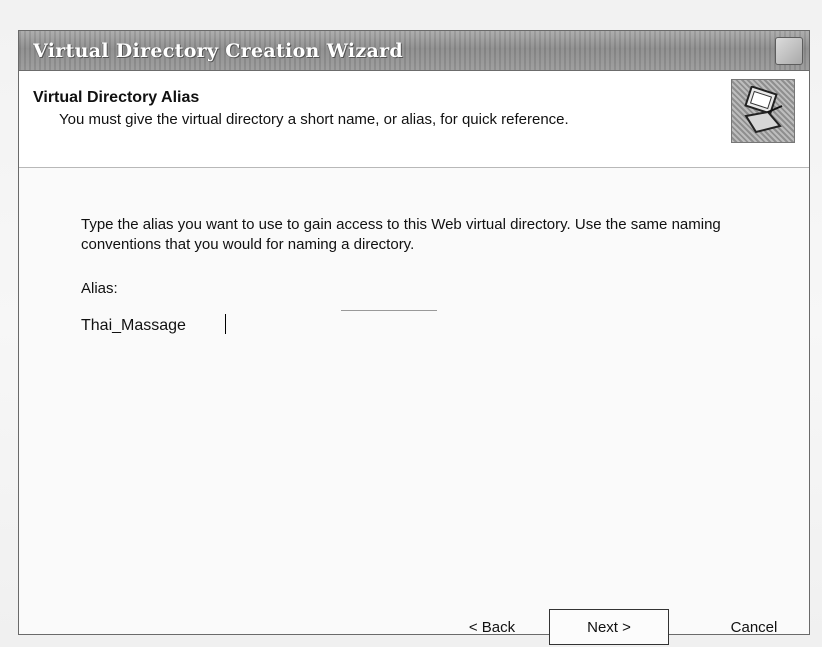 This screenshot has width=822, height=647. I want to click on close-icon, so click(789, 51).